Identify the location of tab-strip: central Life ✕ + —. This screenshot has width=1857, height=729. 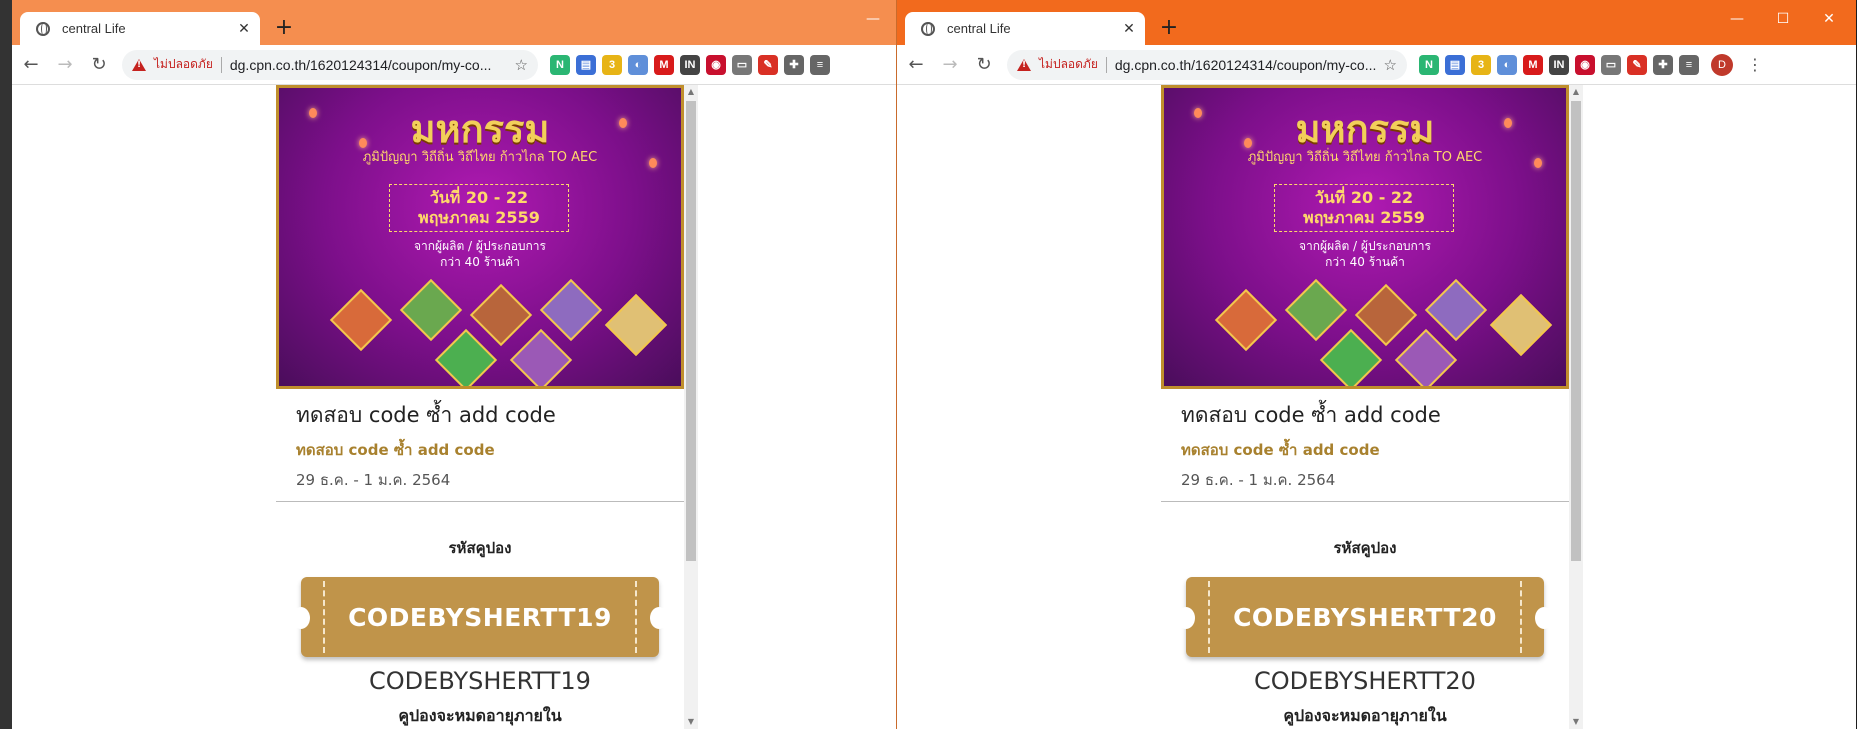
(454, 22).